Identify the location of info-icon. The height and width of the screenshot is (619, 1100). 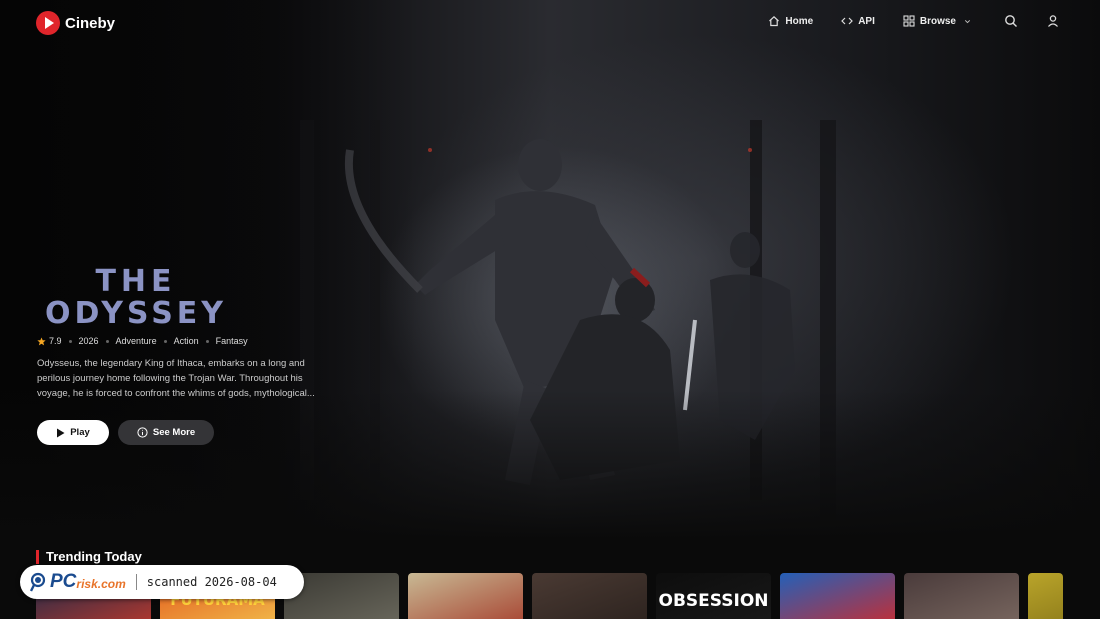
(142, 432).